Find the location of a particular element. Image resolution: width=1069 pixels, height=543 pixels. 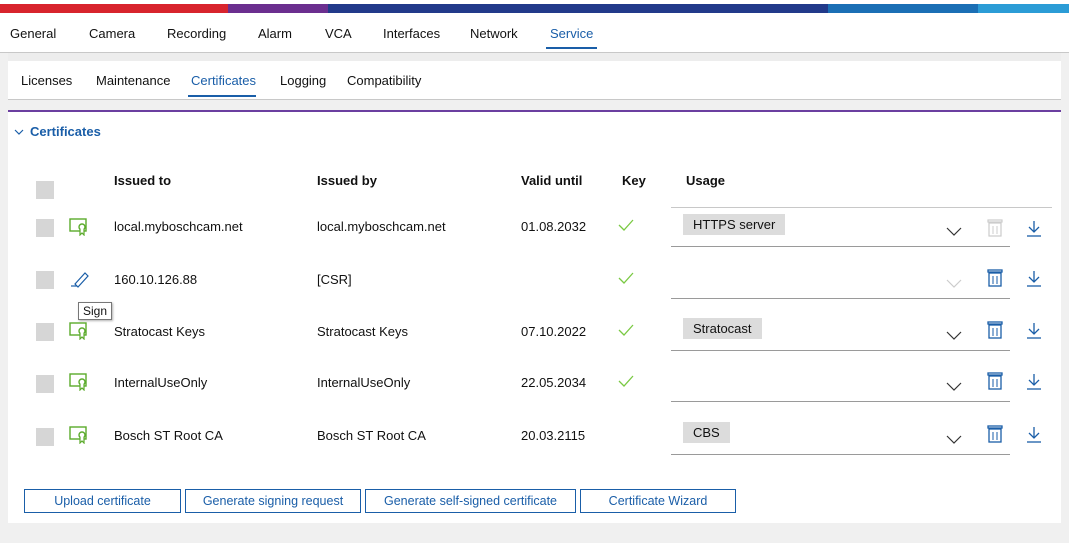

section-header: Certificates is located at coordinates (57, 131).